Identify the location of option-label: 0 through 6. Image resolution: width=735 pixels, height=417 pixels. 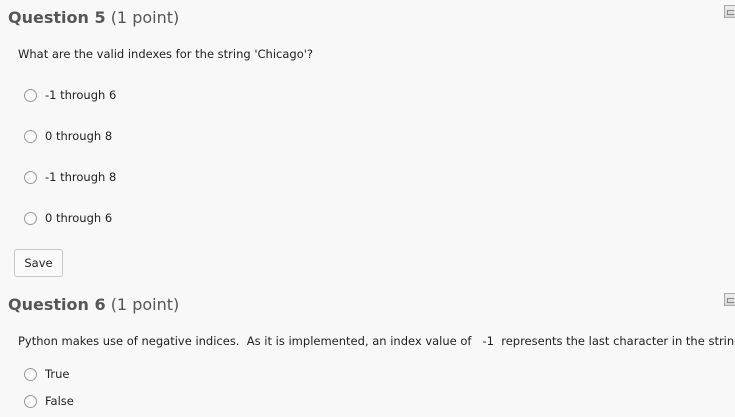
(79, 218).